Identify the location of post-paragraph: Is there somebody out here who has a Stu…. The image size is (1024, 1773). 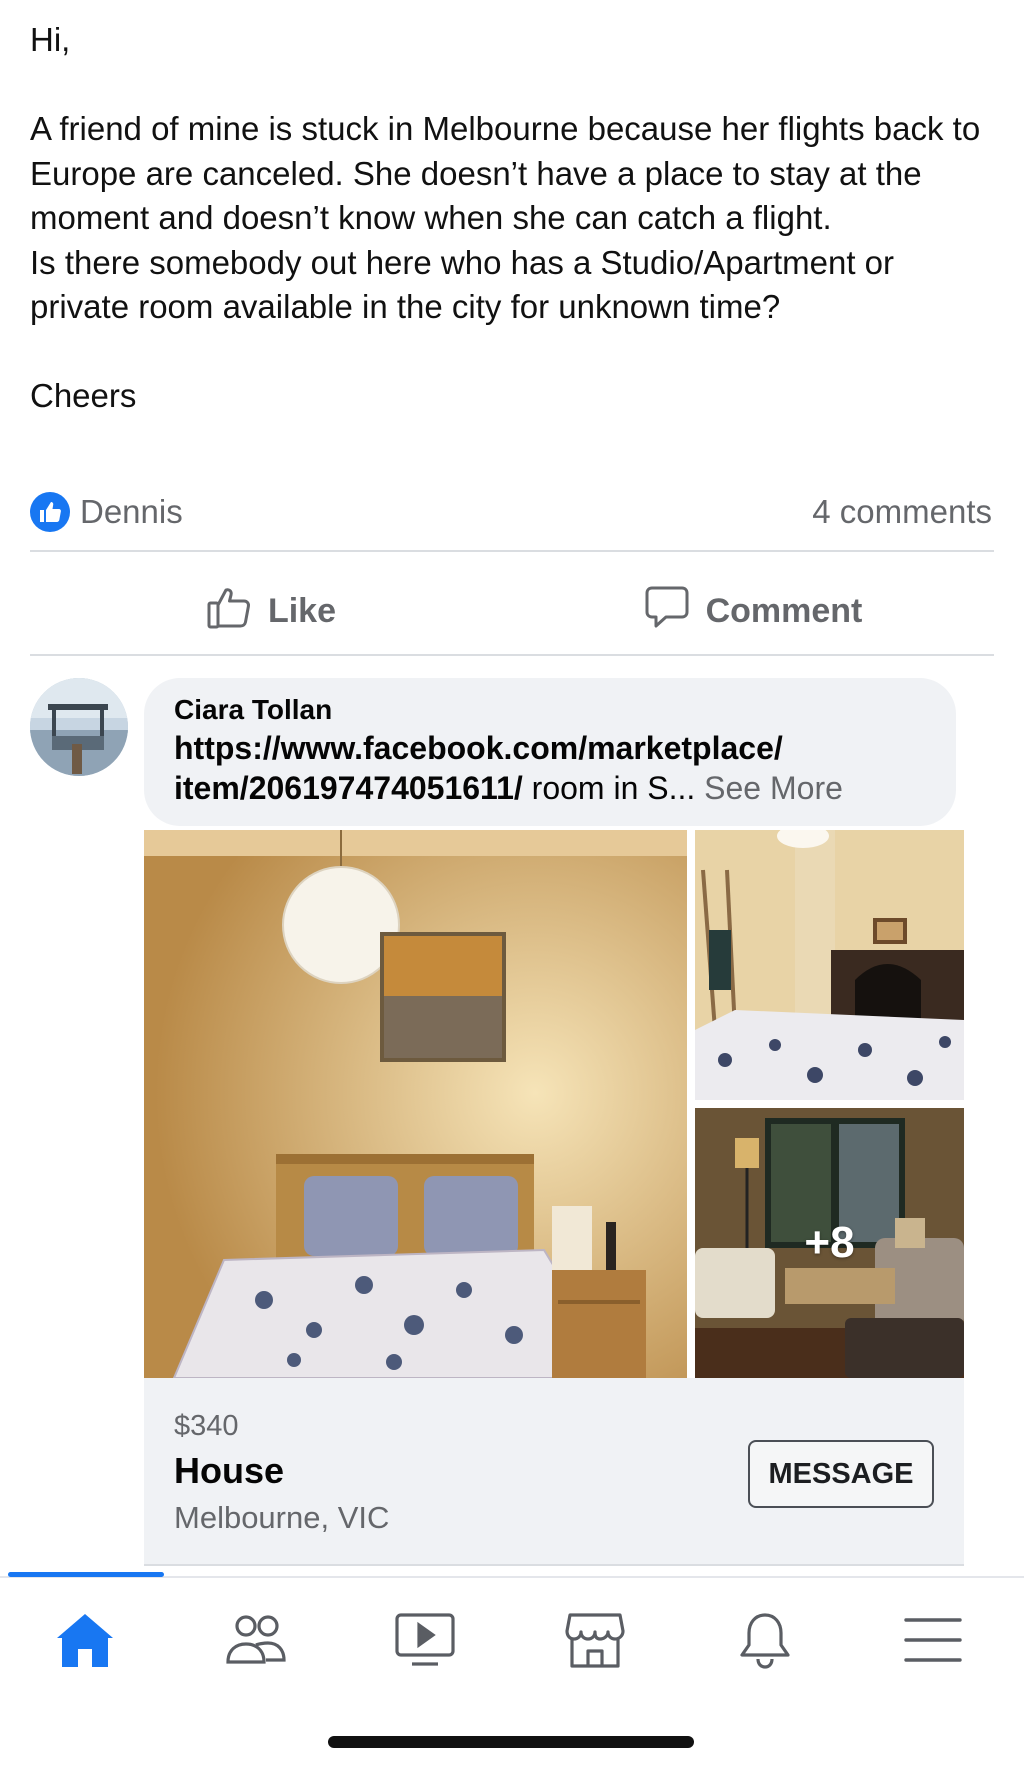
(462, 284).